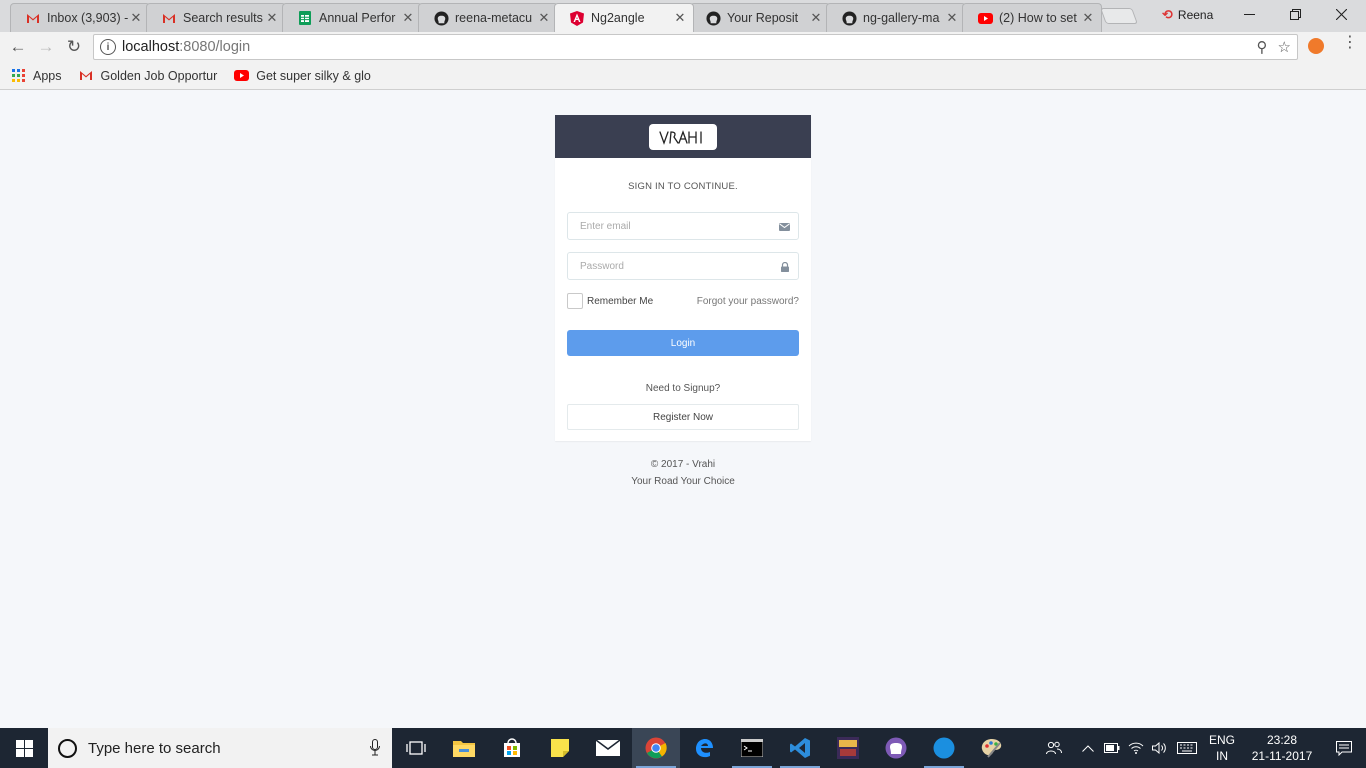 This screenshot has height=768, width=1366. I want to click on signup-prompt: Need to Signup?, so click(683, 388).